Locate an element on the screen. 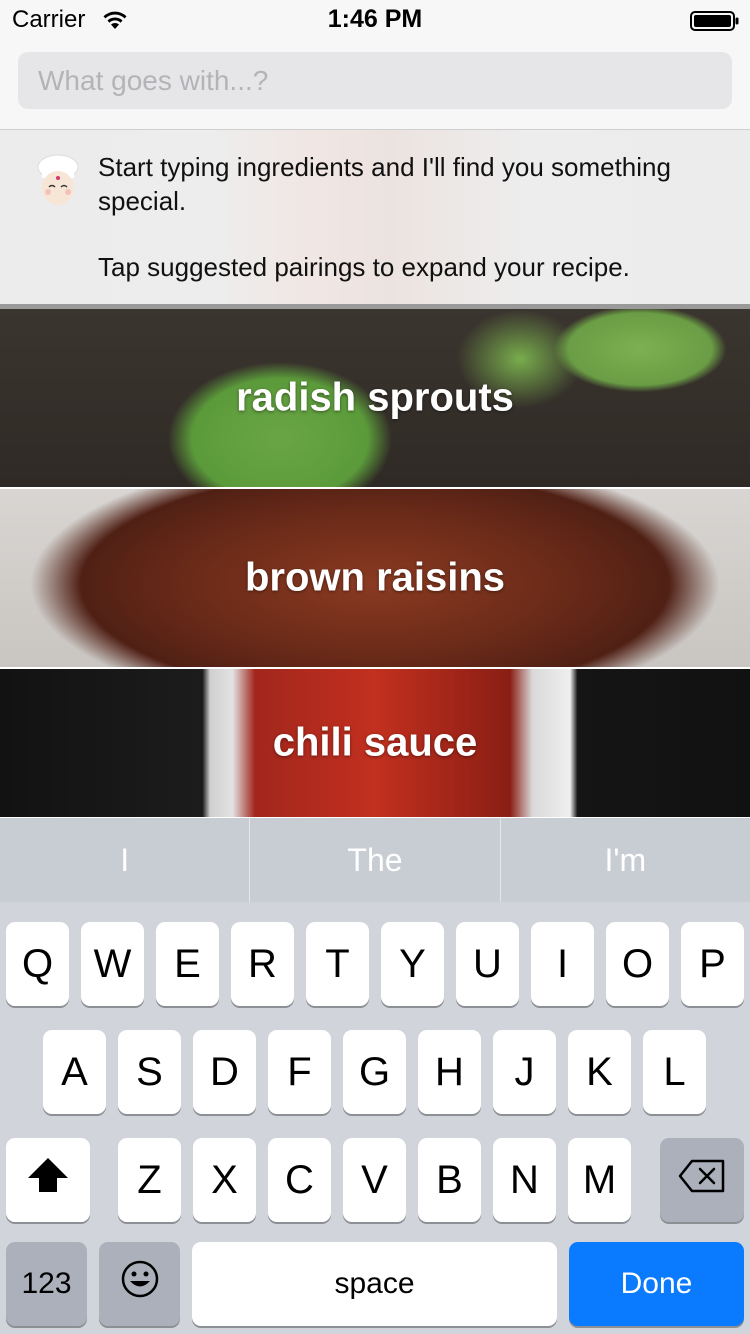  key-h: H is located at coordinates (449, 1072).